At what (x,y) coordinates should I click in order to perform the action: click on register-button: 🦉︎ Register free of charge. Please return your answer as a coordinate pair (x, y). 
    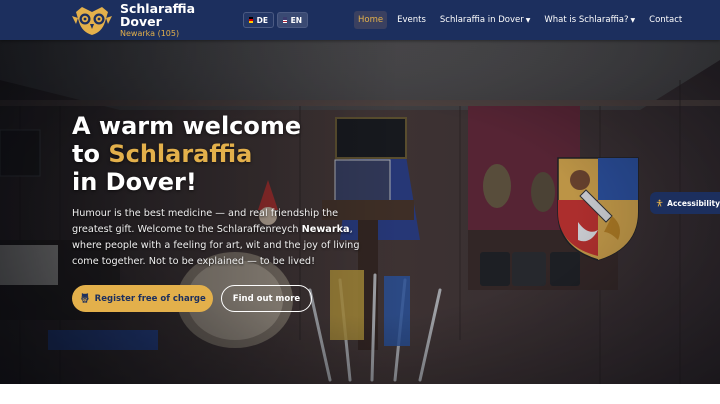
    Looking at the image, I should click on (142, 298).